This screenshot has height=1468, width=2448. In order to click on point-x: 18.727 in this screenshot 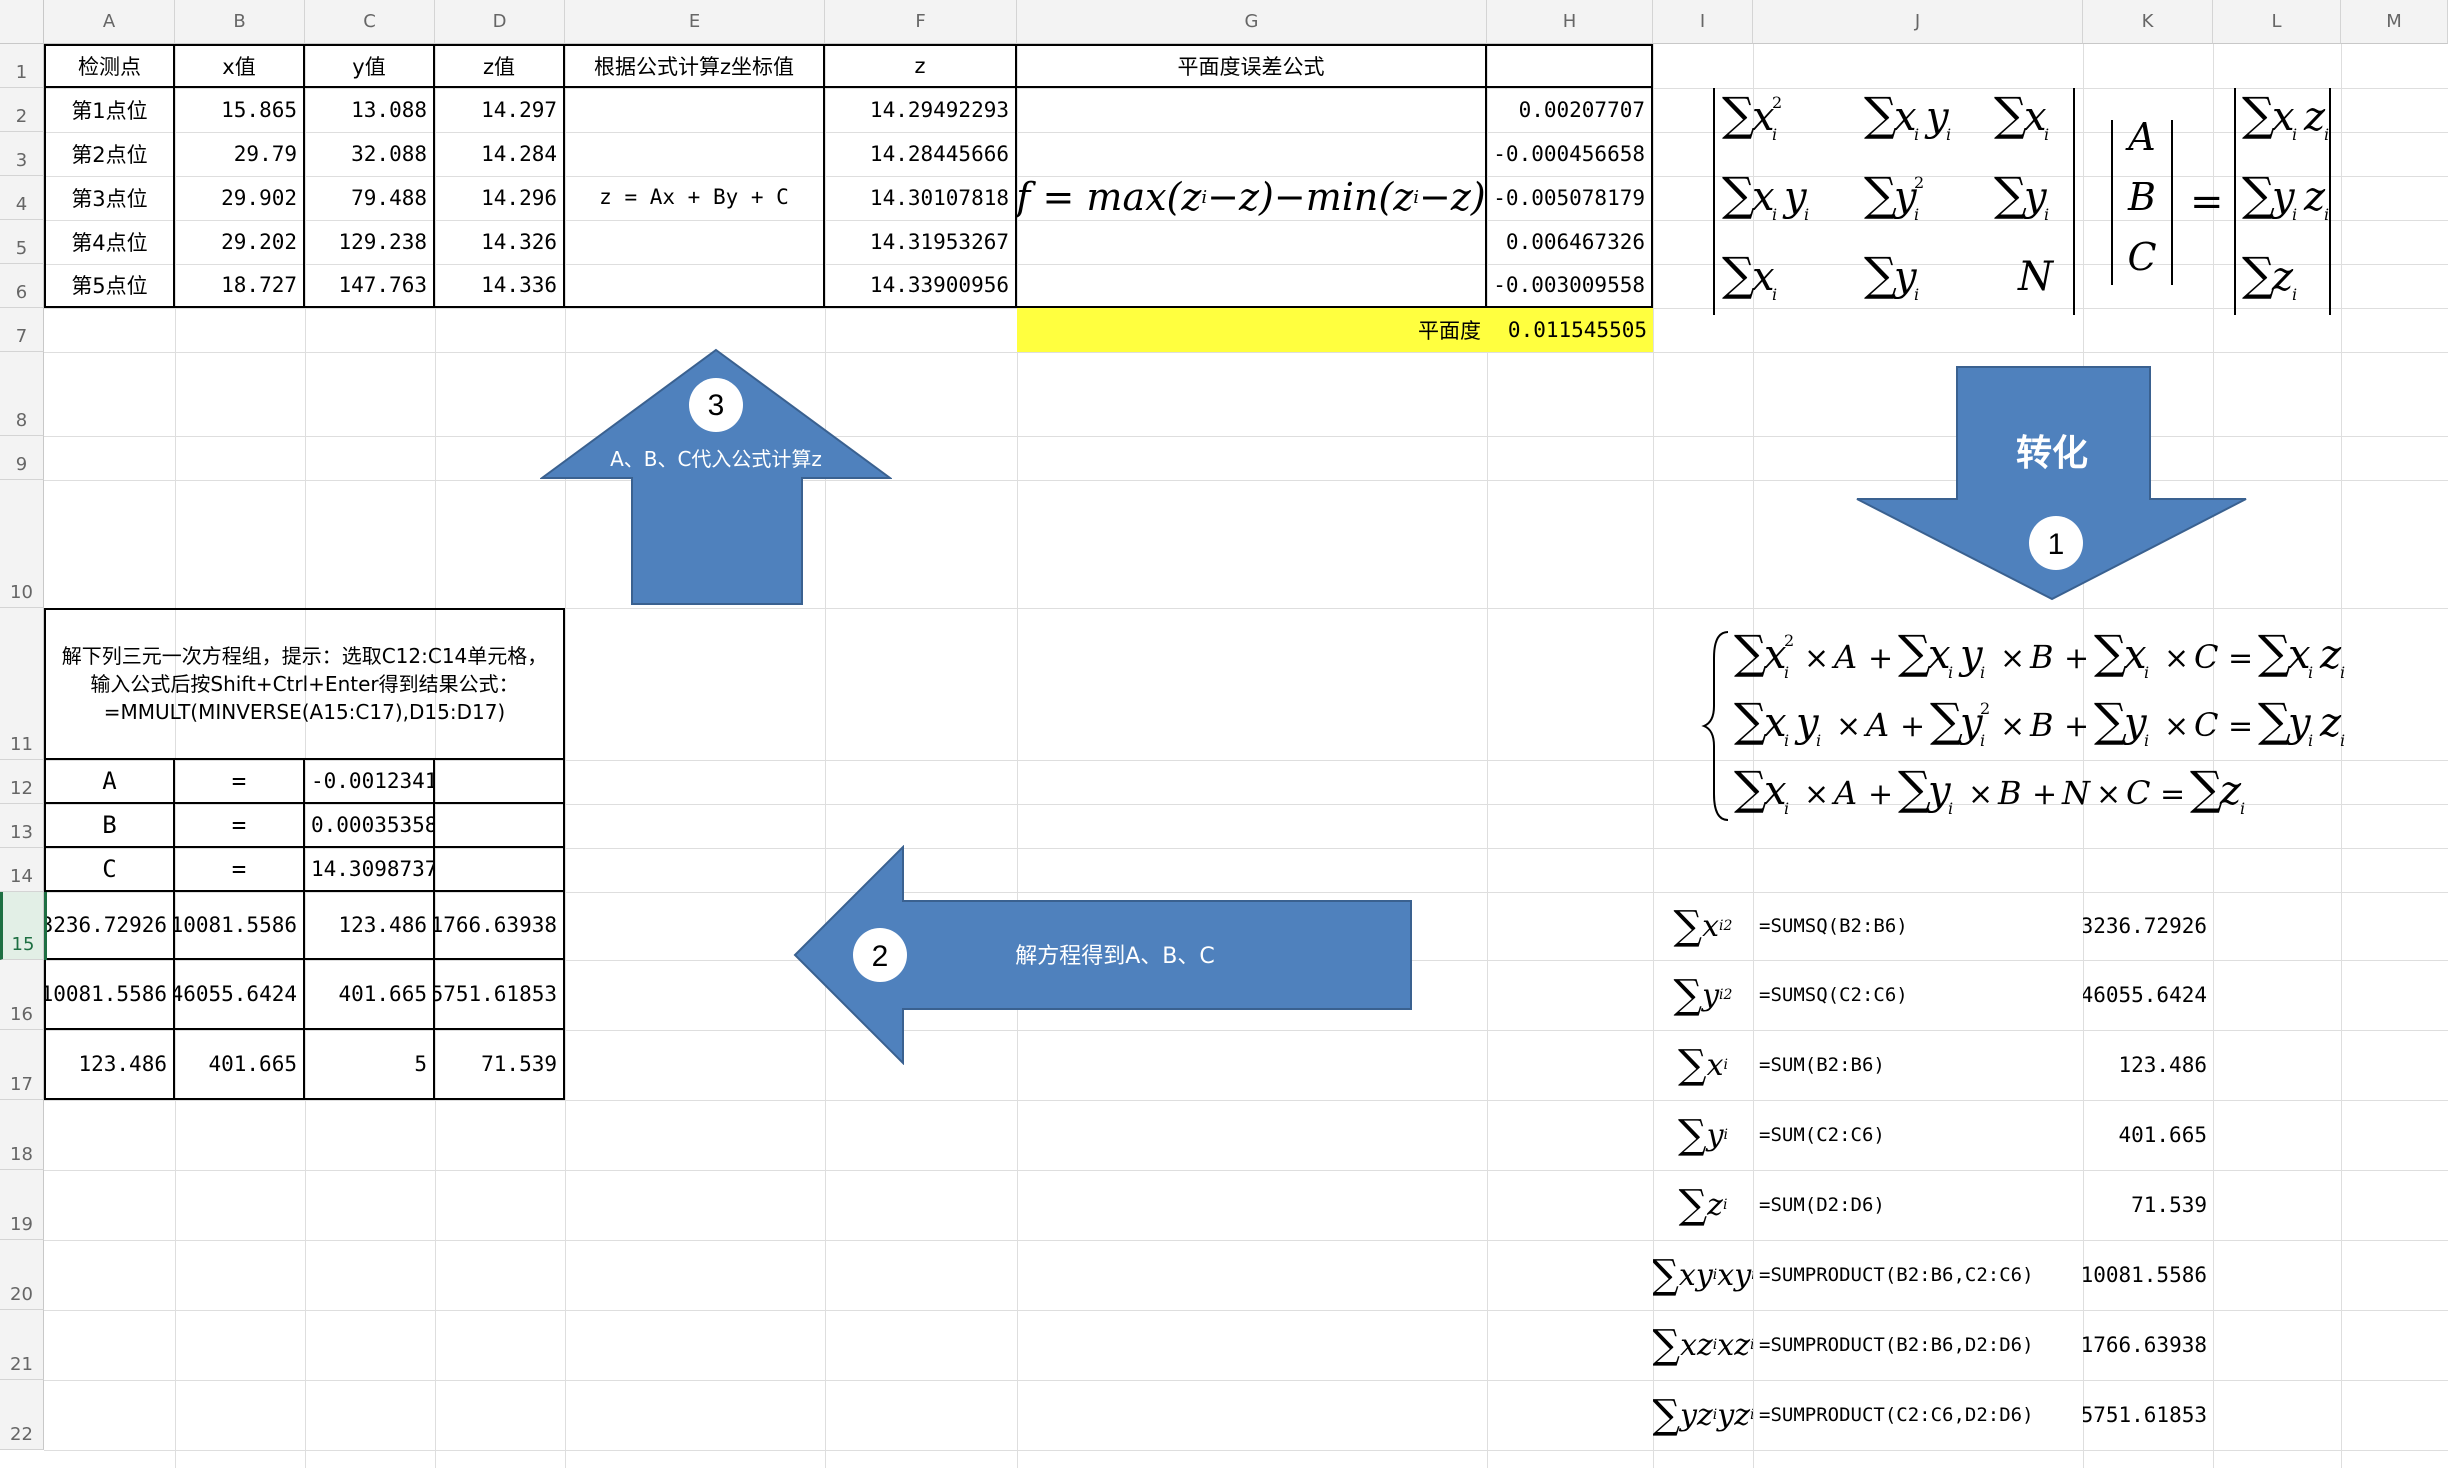, I will do `click(240, 286)`.